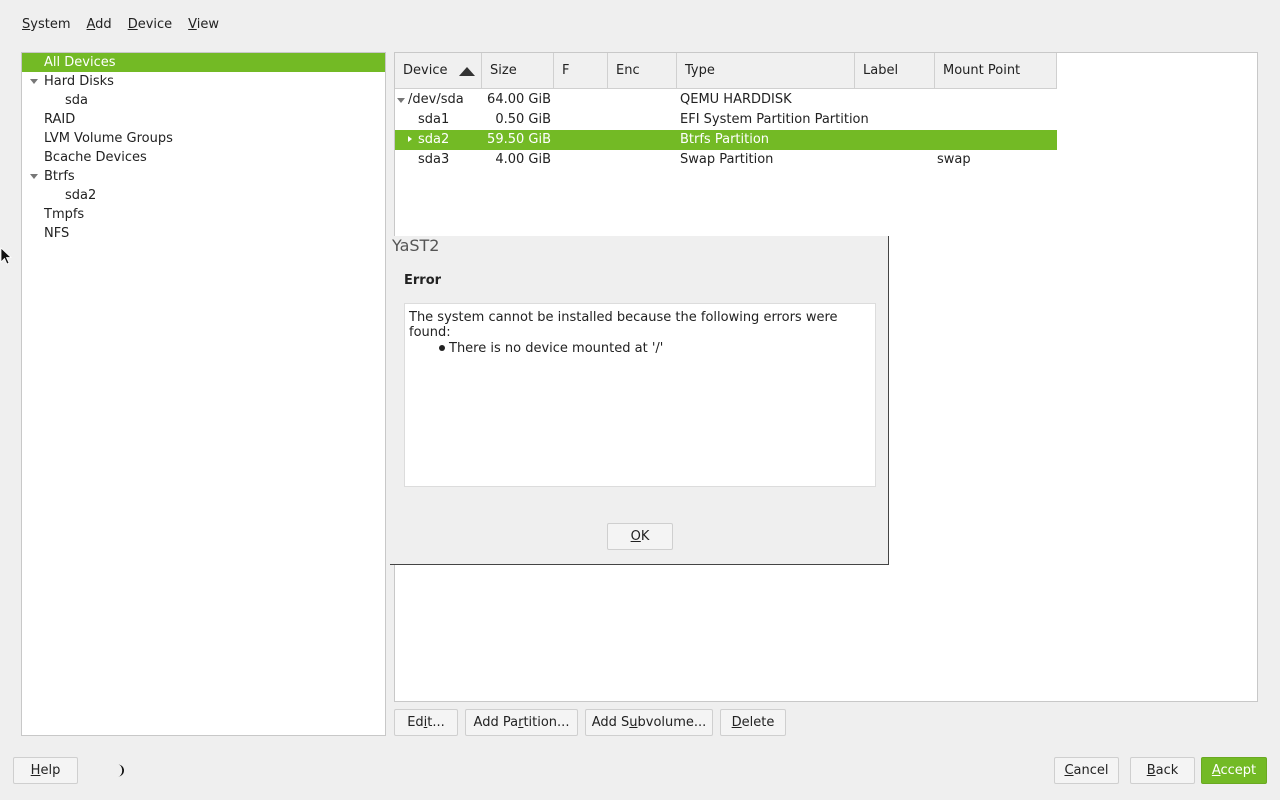 The image size is (1280, 800). I want to click on column-label: Type, so click(700, 70).